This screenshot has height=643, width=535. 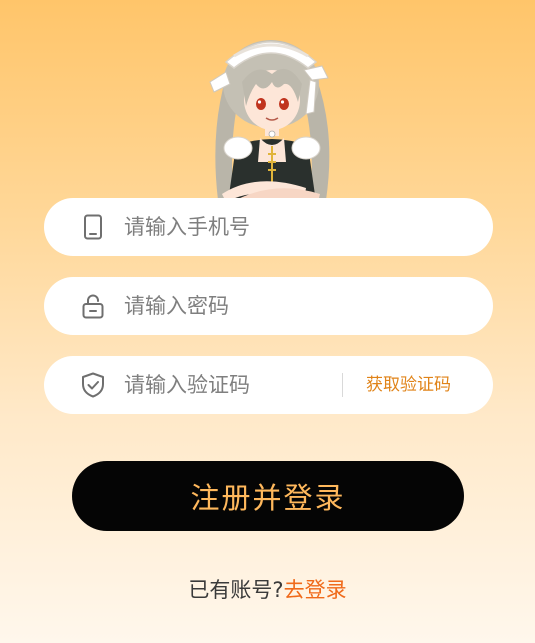 What do you see at coordinates (93, 385) in the screenshot?
I see `shield-check-icon` at bounding box center [93, 385].